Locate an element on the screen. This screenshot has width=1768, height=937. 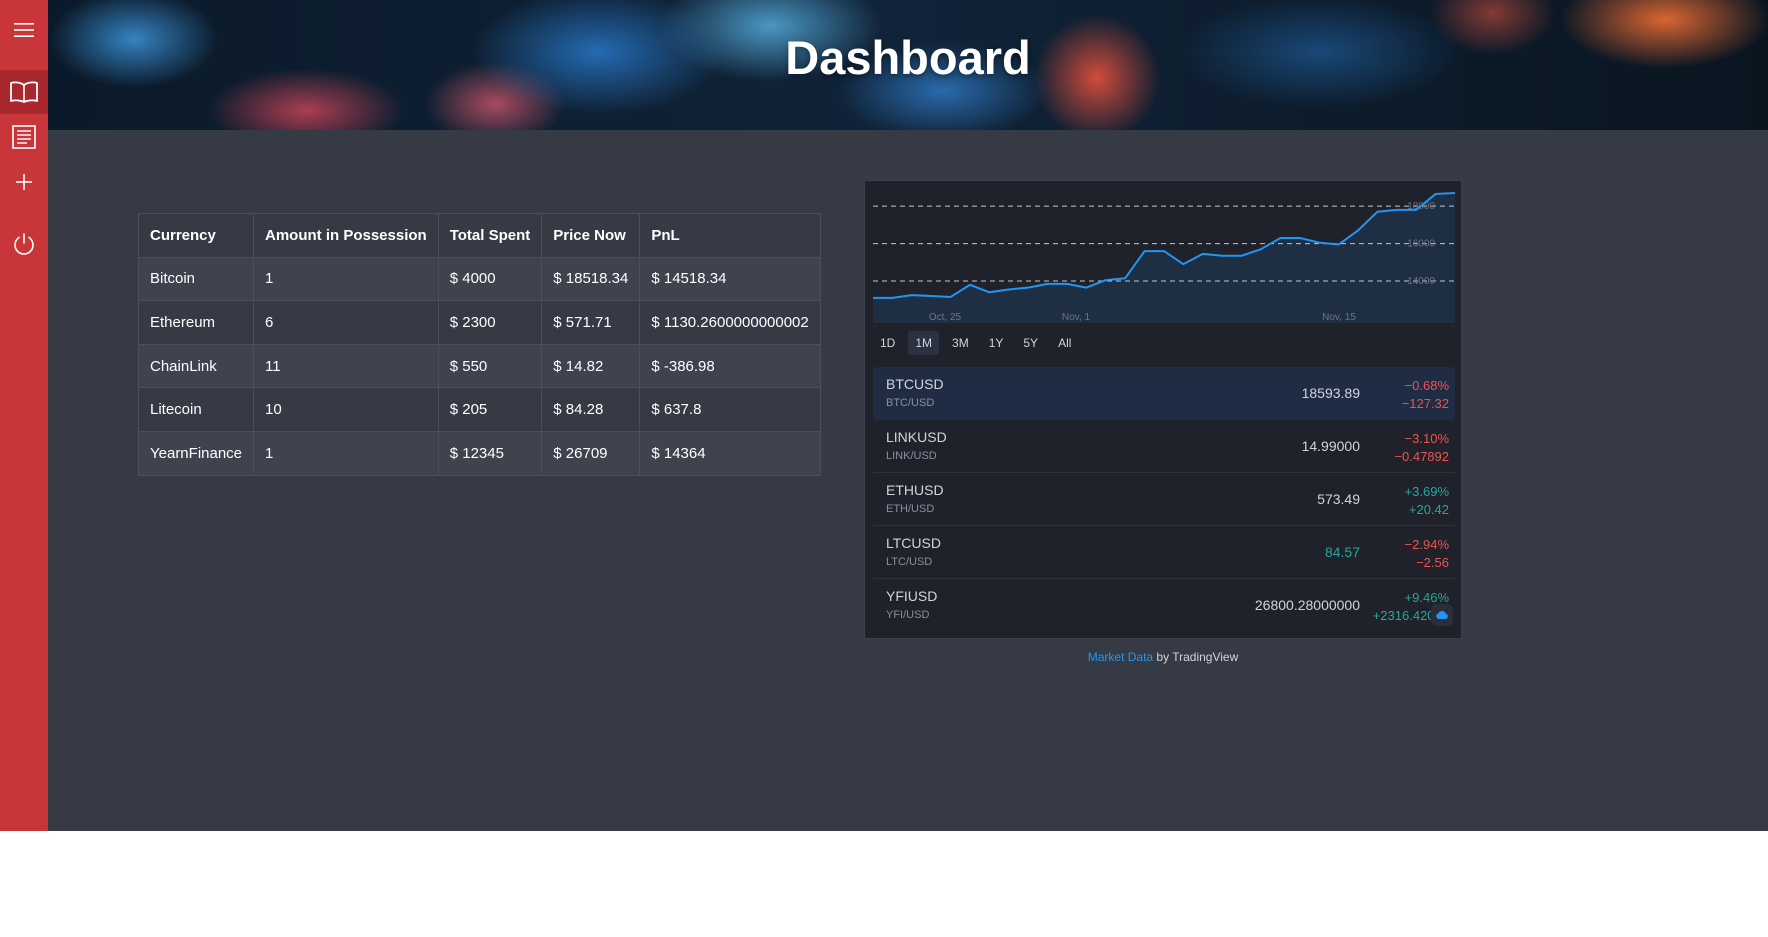
symbol-price: 26800.28000000 is located at coordinates (1307, 605).